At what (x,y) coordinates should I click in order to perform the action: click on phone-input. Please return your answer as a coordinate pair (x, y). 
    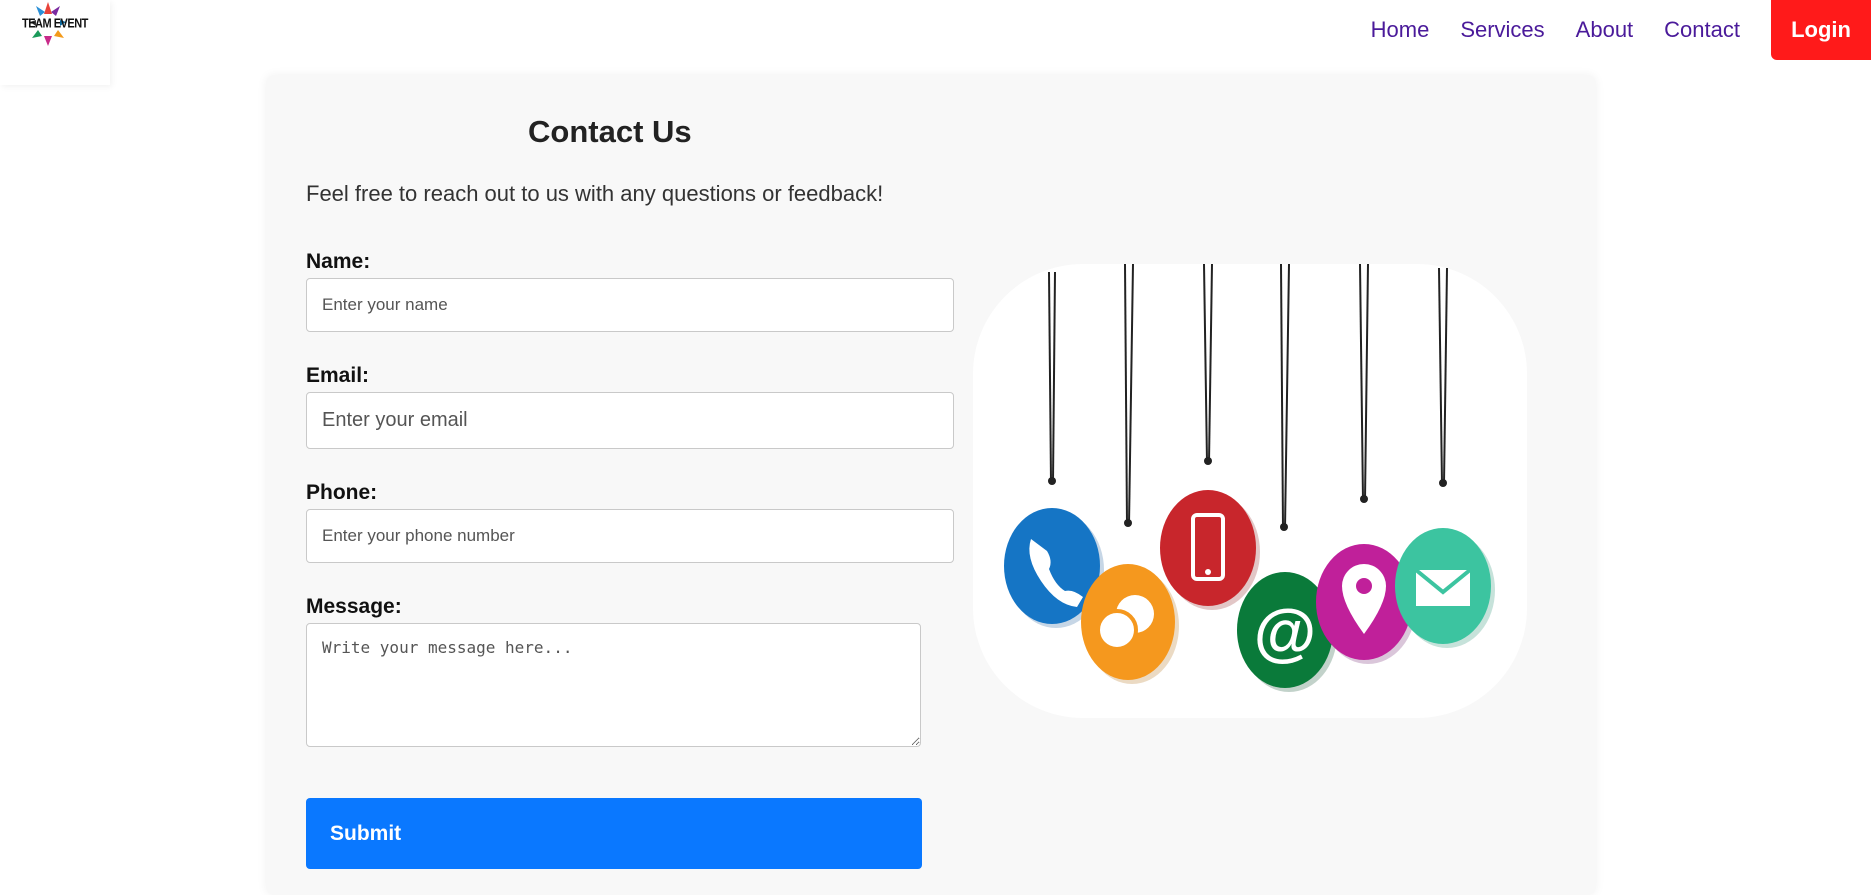
    Looking at the image, I should click on (630, 536).